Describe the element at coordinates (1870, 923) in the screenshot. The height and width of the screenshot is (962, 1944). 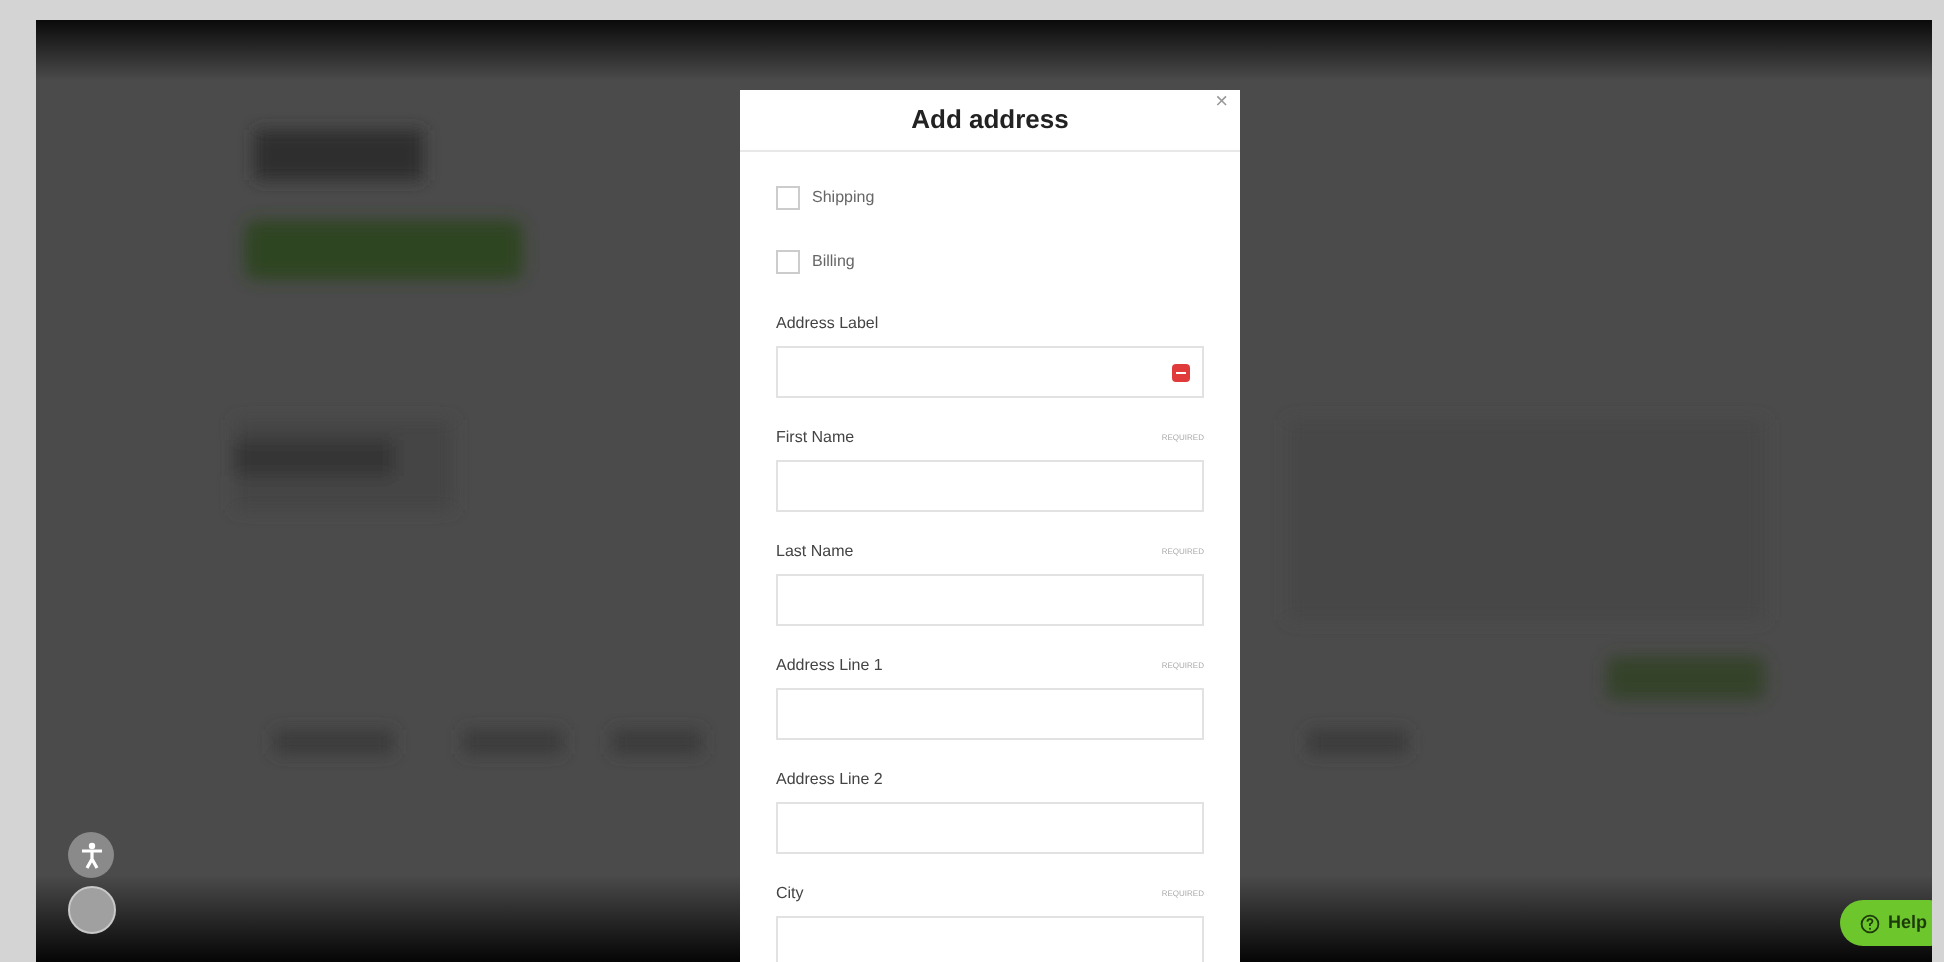
I see `help-icon` at that location.